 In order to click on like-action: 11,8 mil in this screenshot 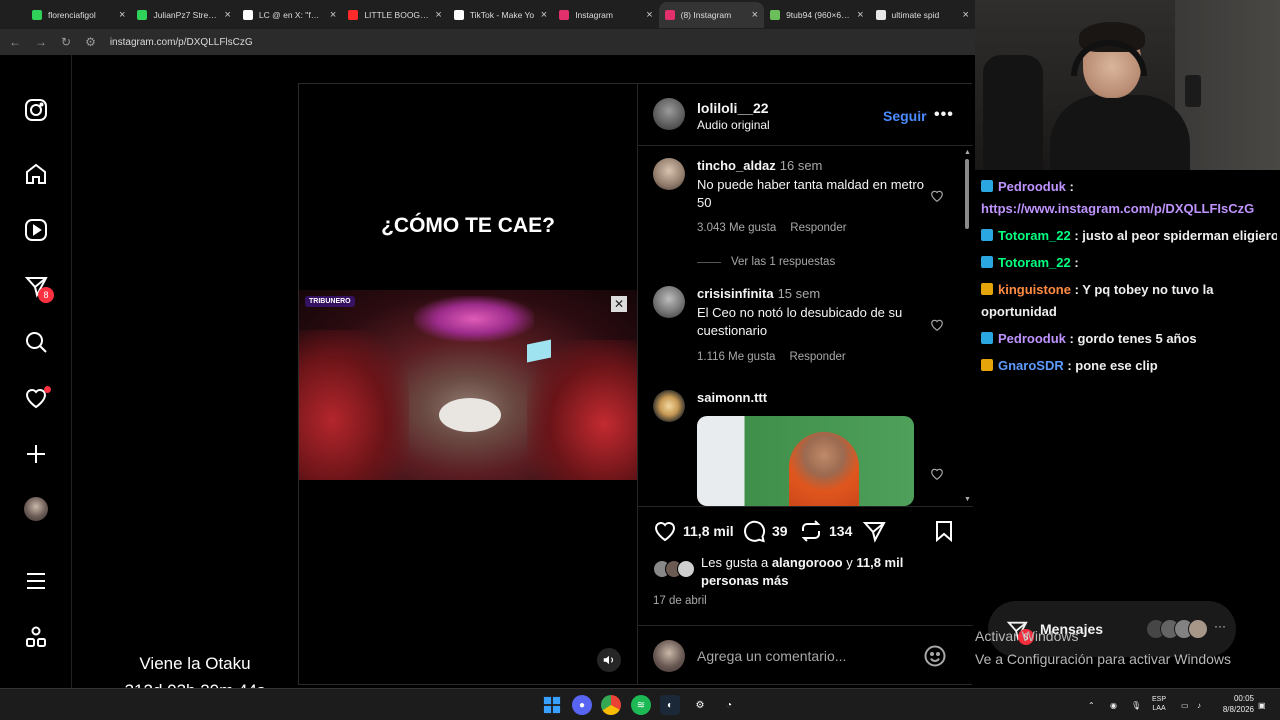, I will do `click(693, 531)`.